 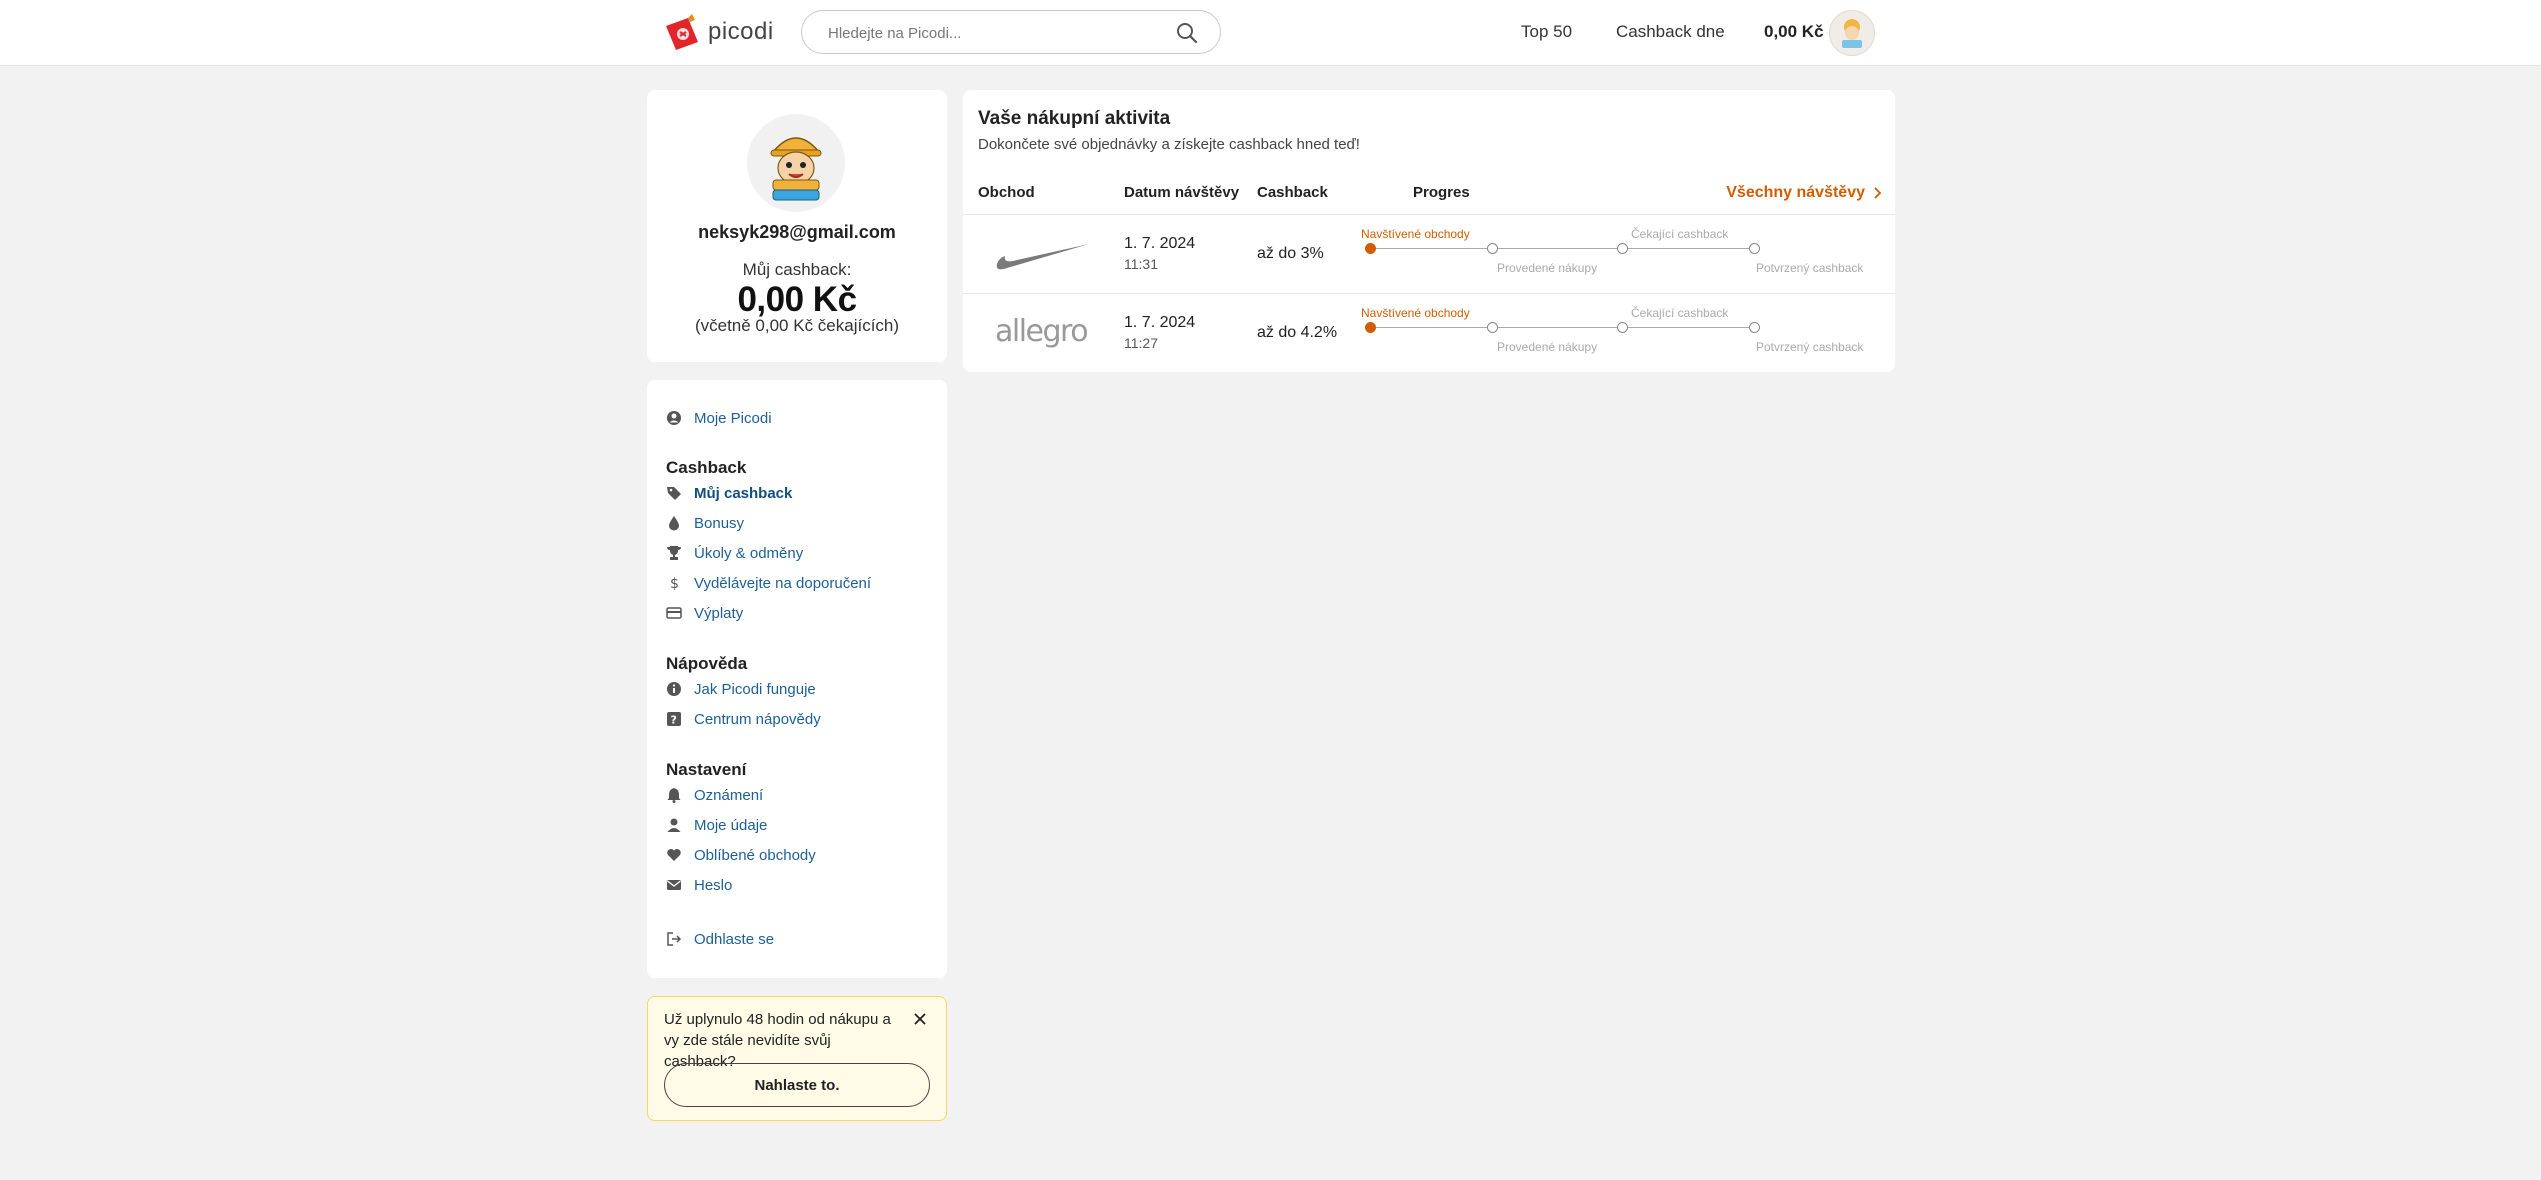 What do you see at coordinates (1292, 192) in the screenshot?
I see `column-header-cashback: Cashback` at bounding box center [1292, 192].